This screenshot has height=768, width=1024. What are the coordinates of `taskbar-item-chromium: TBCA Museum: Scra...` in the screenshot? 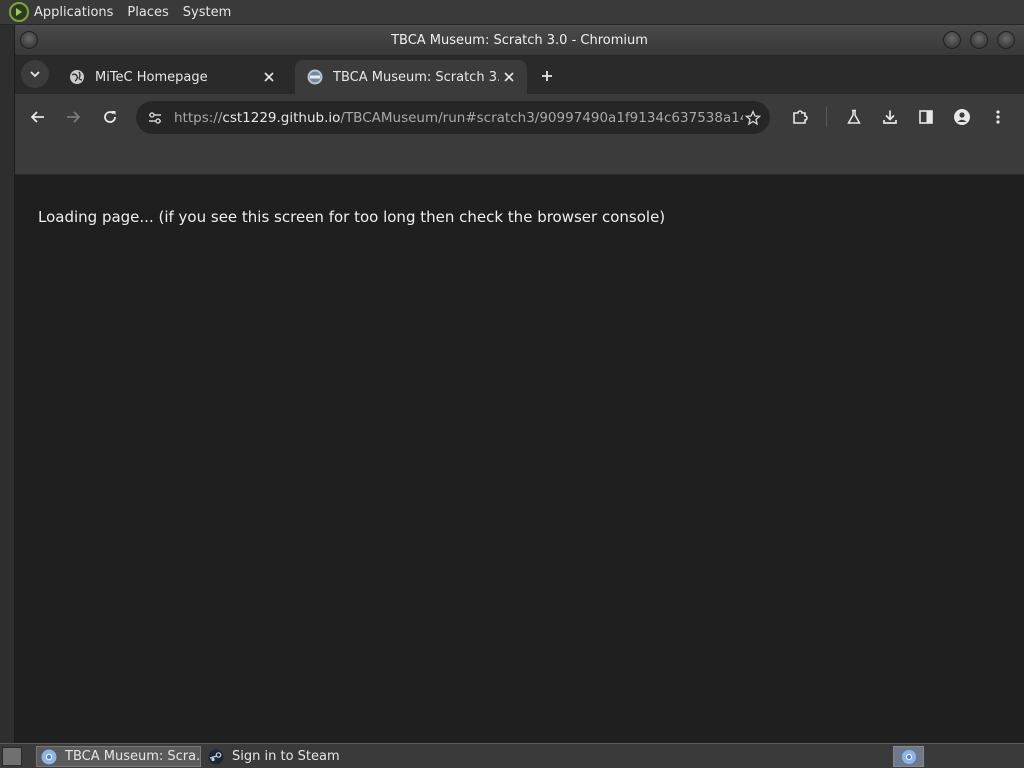 It's located at (118, 756).